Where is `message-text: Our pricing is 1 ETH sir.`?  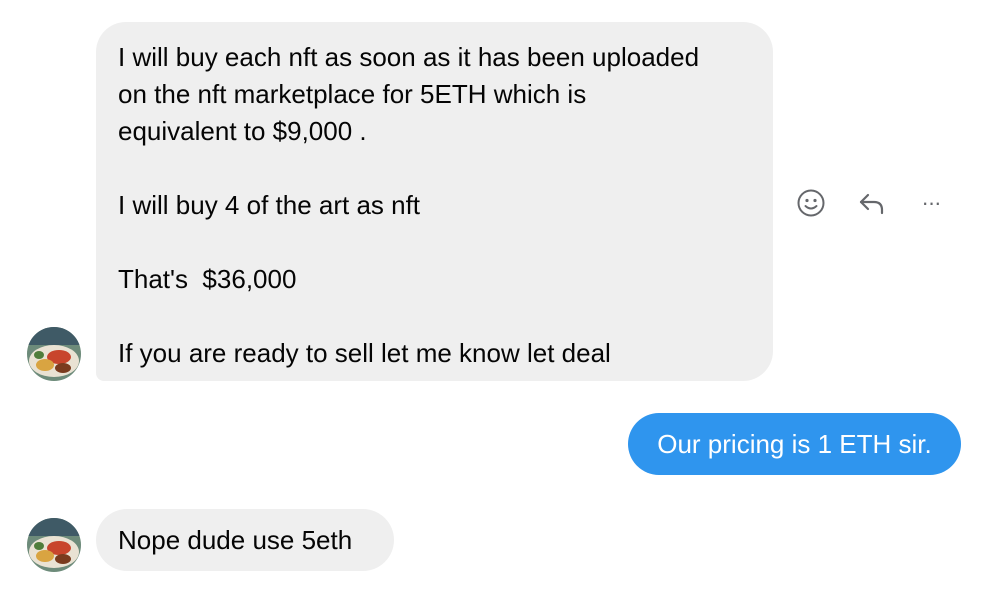 message-text: Our pricing is 1 ETH sir. is located at coordinates (794, 443).